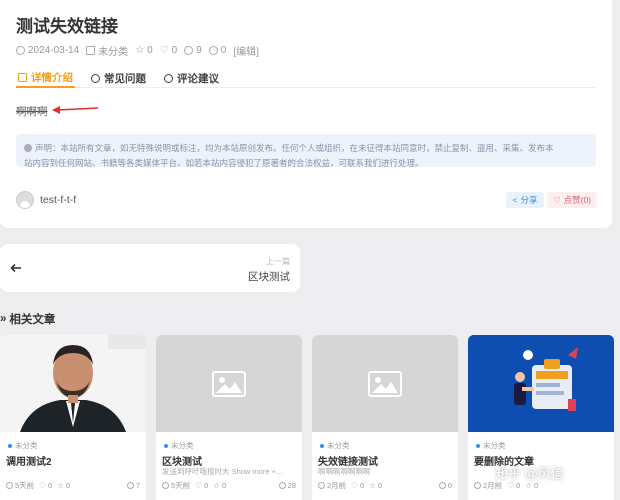  I want to click on question-icon, so click(95, 78).